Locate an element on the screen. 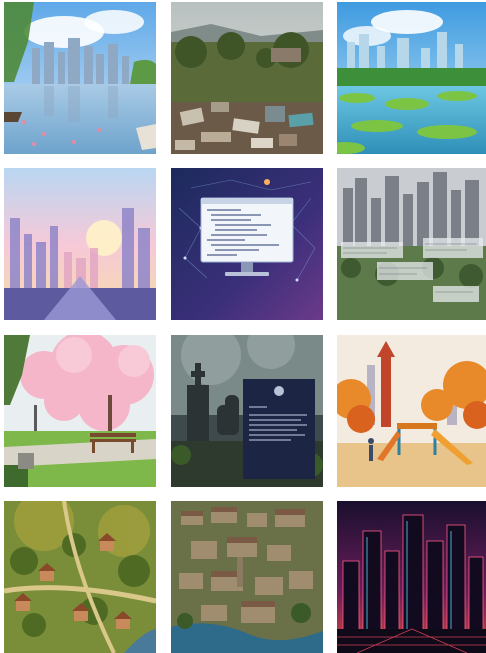  city-wetland-park-image is located at coordinates (411, 78).